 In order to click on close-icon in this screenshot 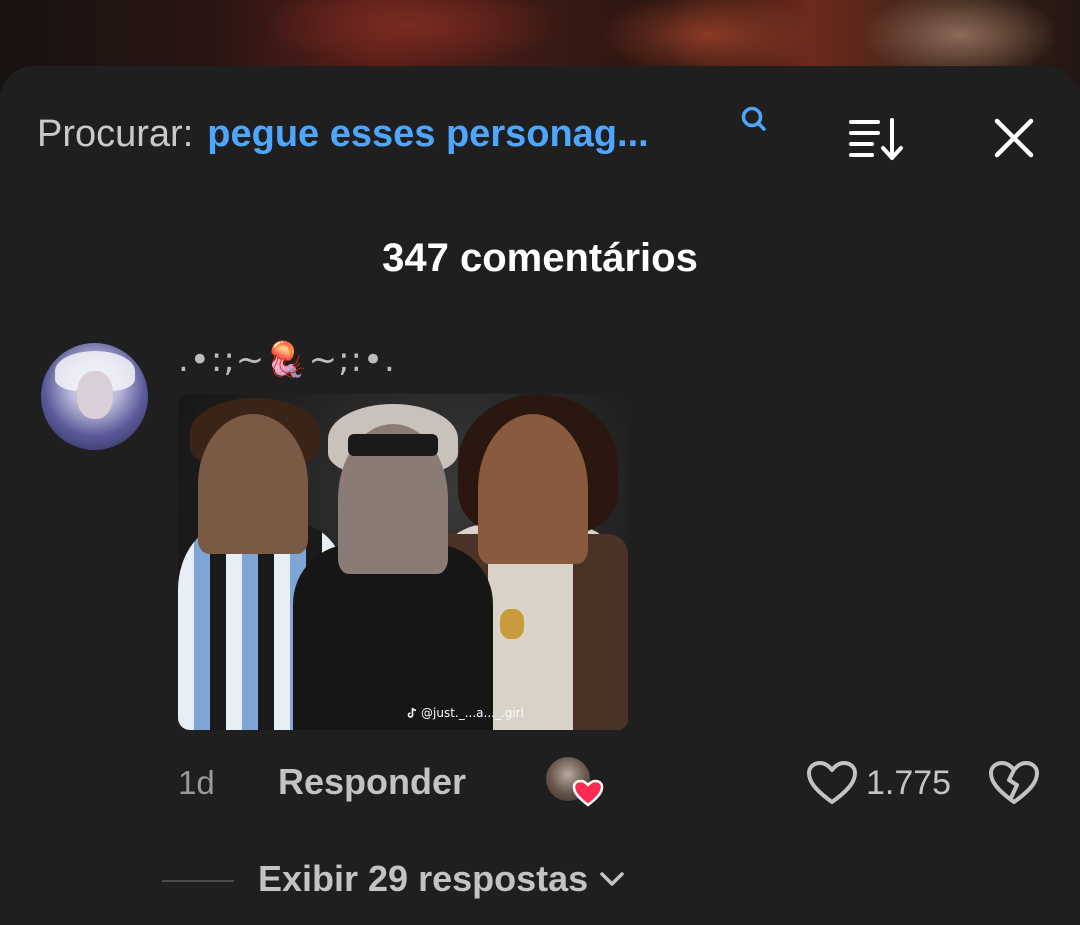, I will do `click(1014, 138)`.